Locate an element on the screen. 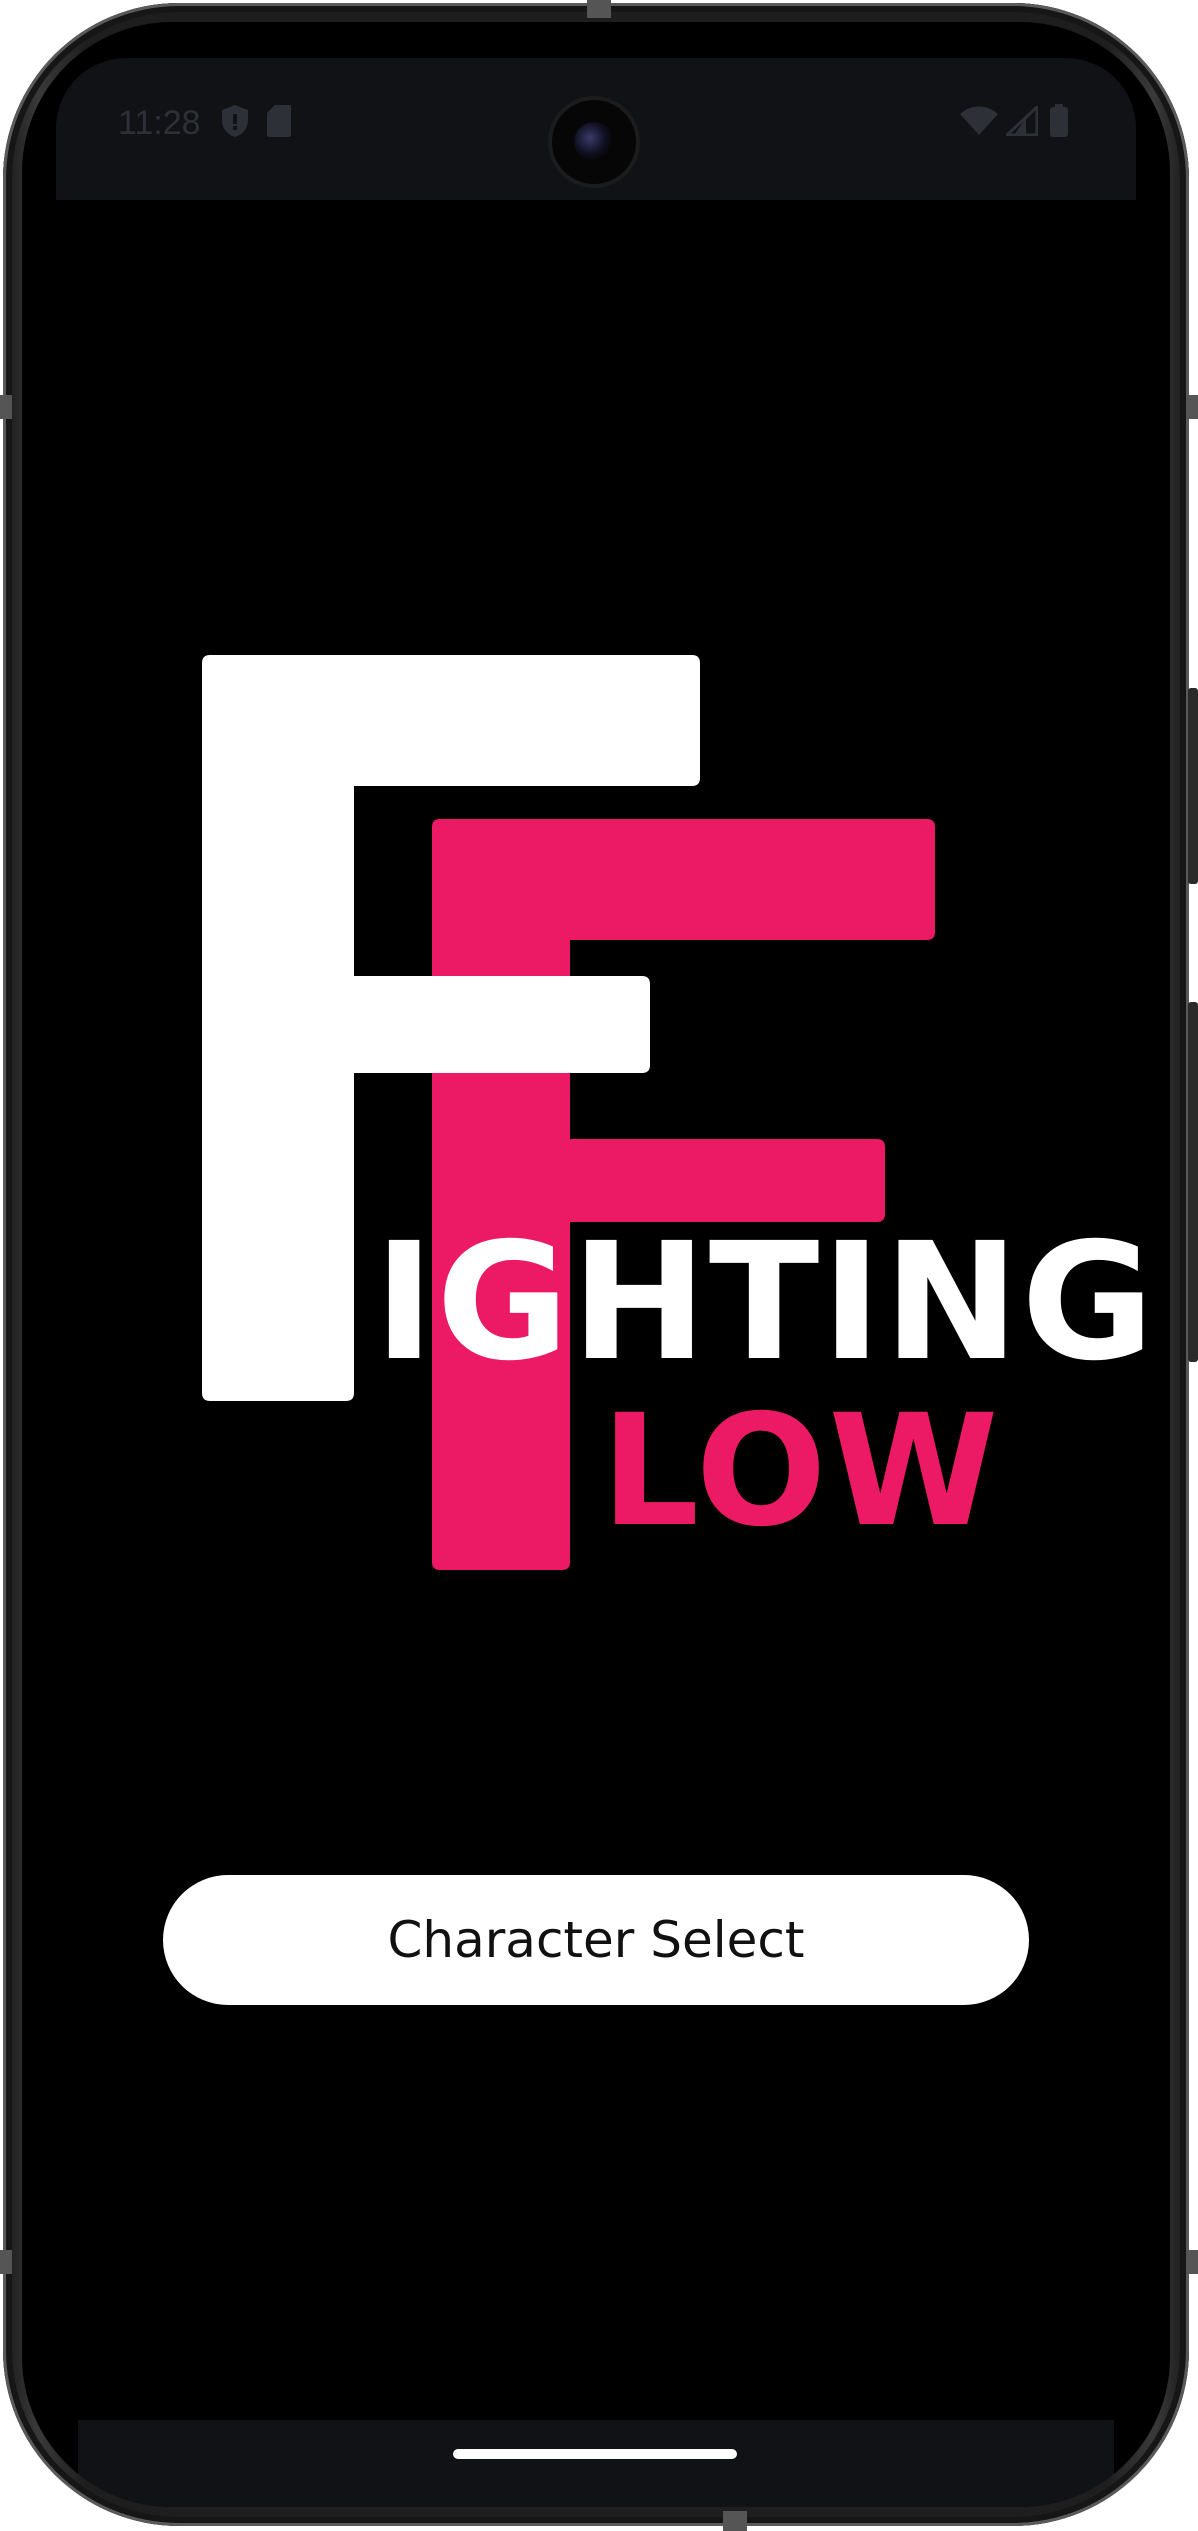 The width and height of the screenshot is (1198, 2531). character-select-label: Character Select is located at coordinates (596, 1940).